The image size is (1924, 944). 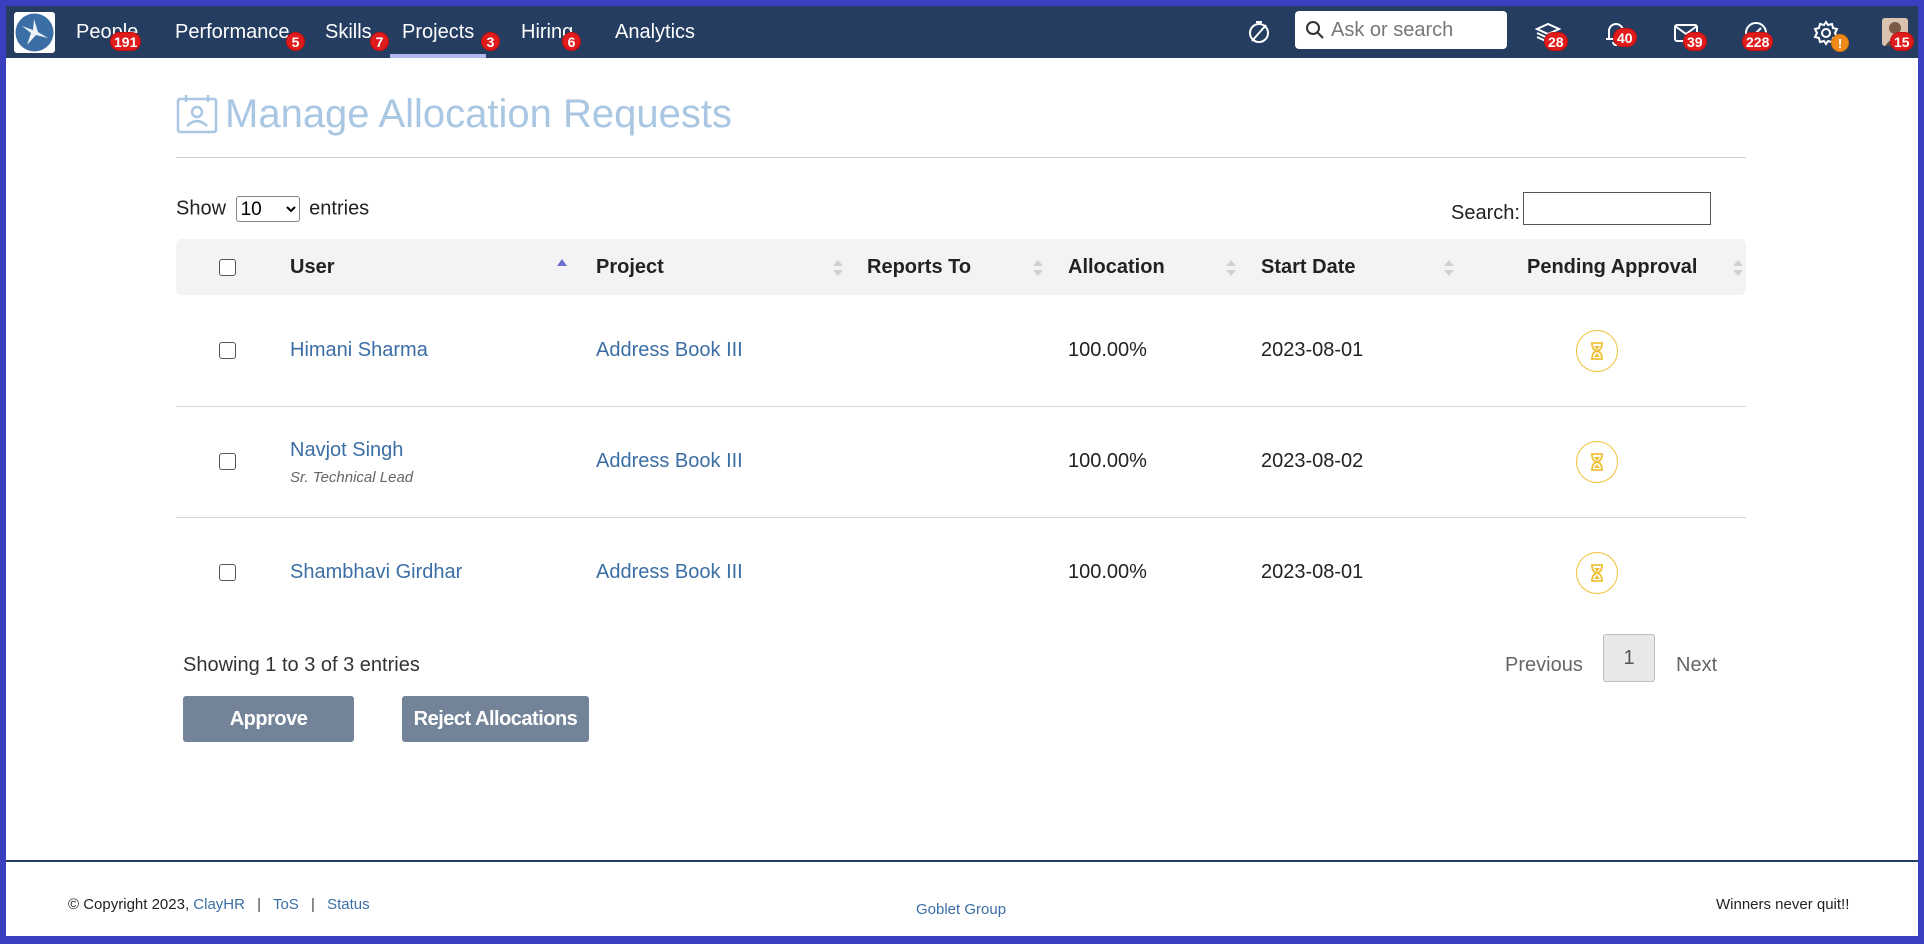 What do you see at coordinates (1629, 658) in the screenshot?
I see `current-page-button: 1` at bounding box center [1629, 658].